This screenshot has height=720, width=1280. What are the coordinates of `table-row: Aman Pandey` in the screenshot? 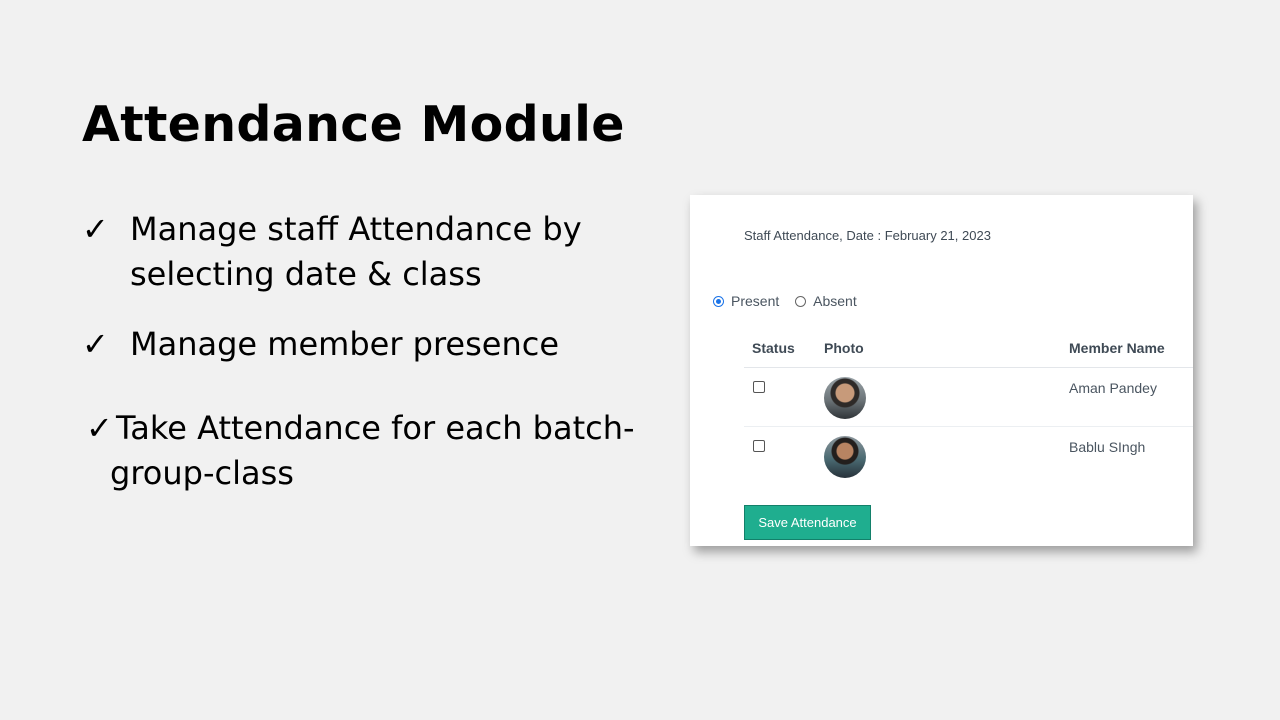 It's located at (968, 397).